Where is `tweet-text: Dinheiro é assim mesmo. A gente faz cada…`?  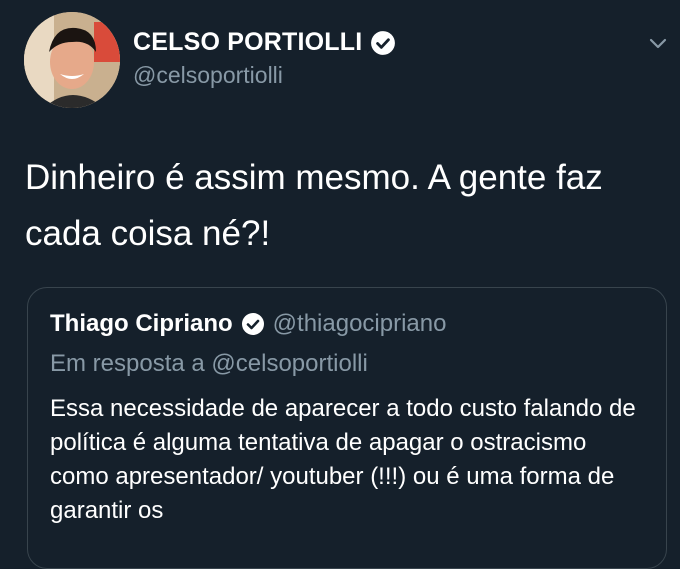 tweet-text: Dinheiro é assim mesmo. A gente faz cada… is located at coordinates (314, 205).